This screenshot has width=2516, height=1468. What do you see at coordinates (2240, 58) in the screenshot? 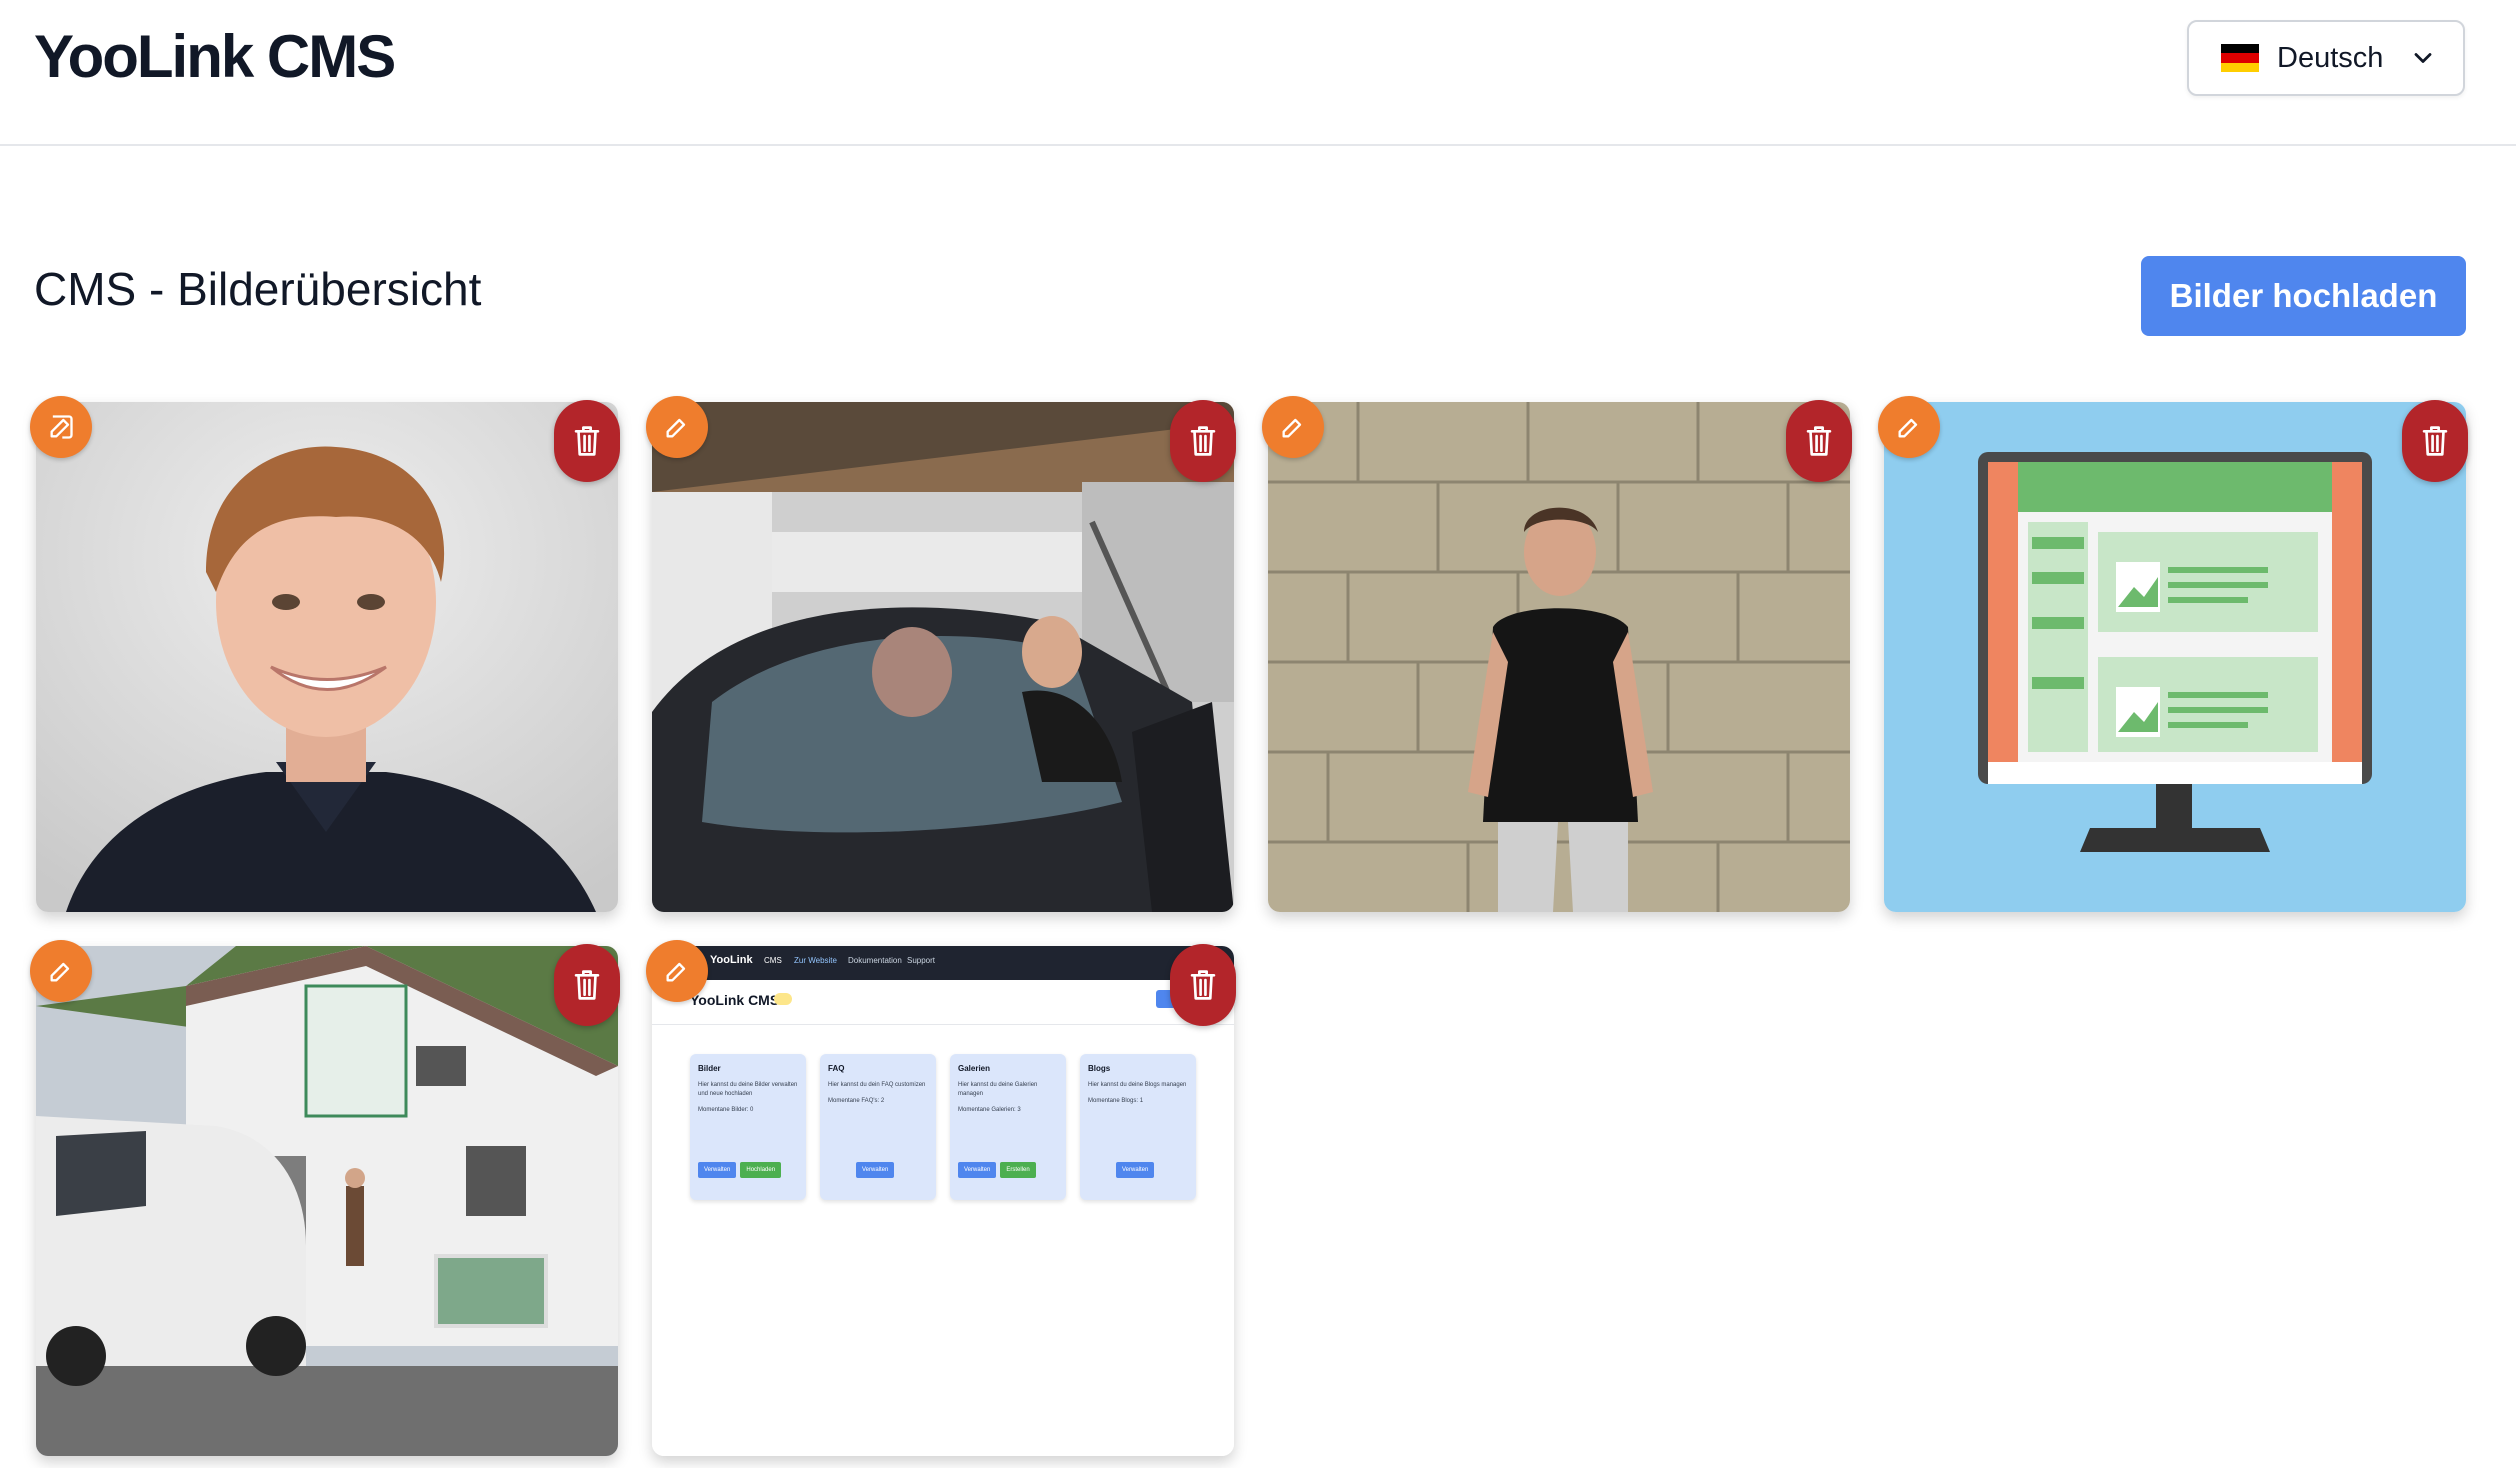
I see `german-flag-icon` at bounding box center [2240, 58].